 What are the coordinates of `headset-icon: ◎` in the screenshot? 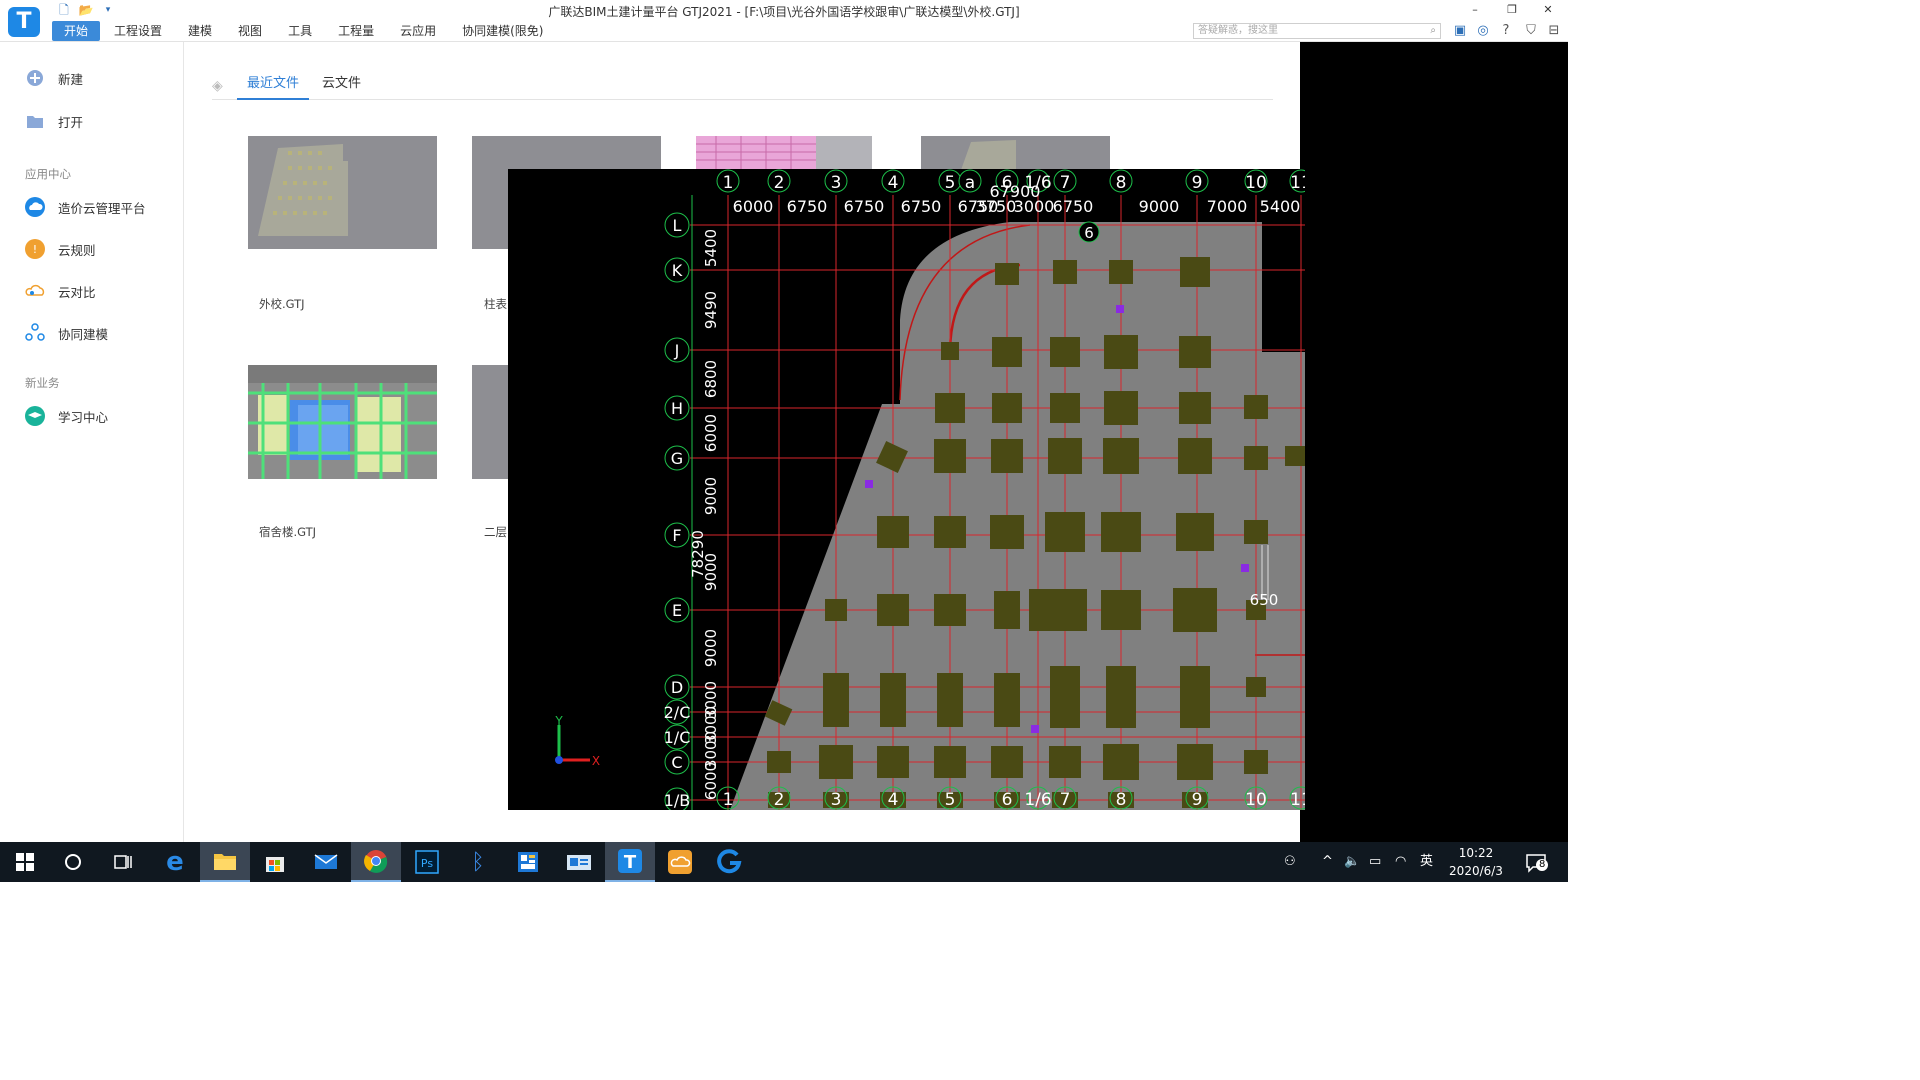 It's located at (1483, 31).